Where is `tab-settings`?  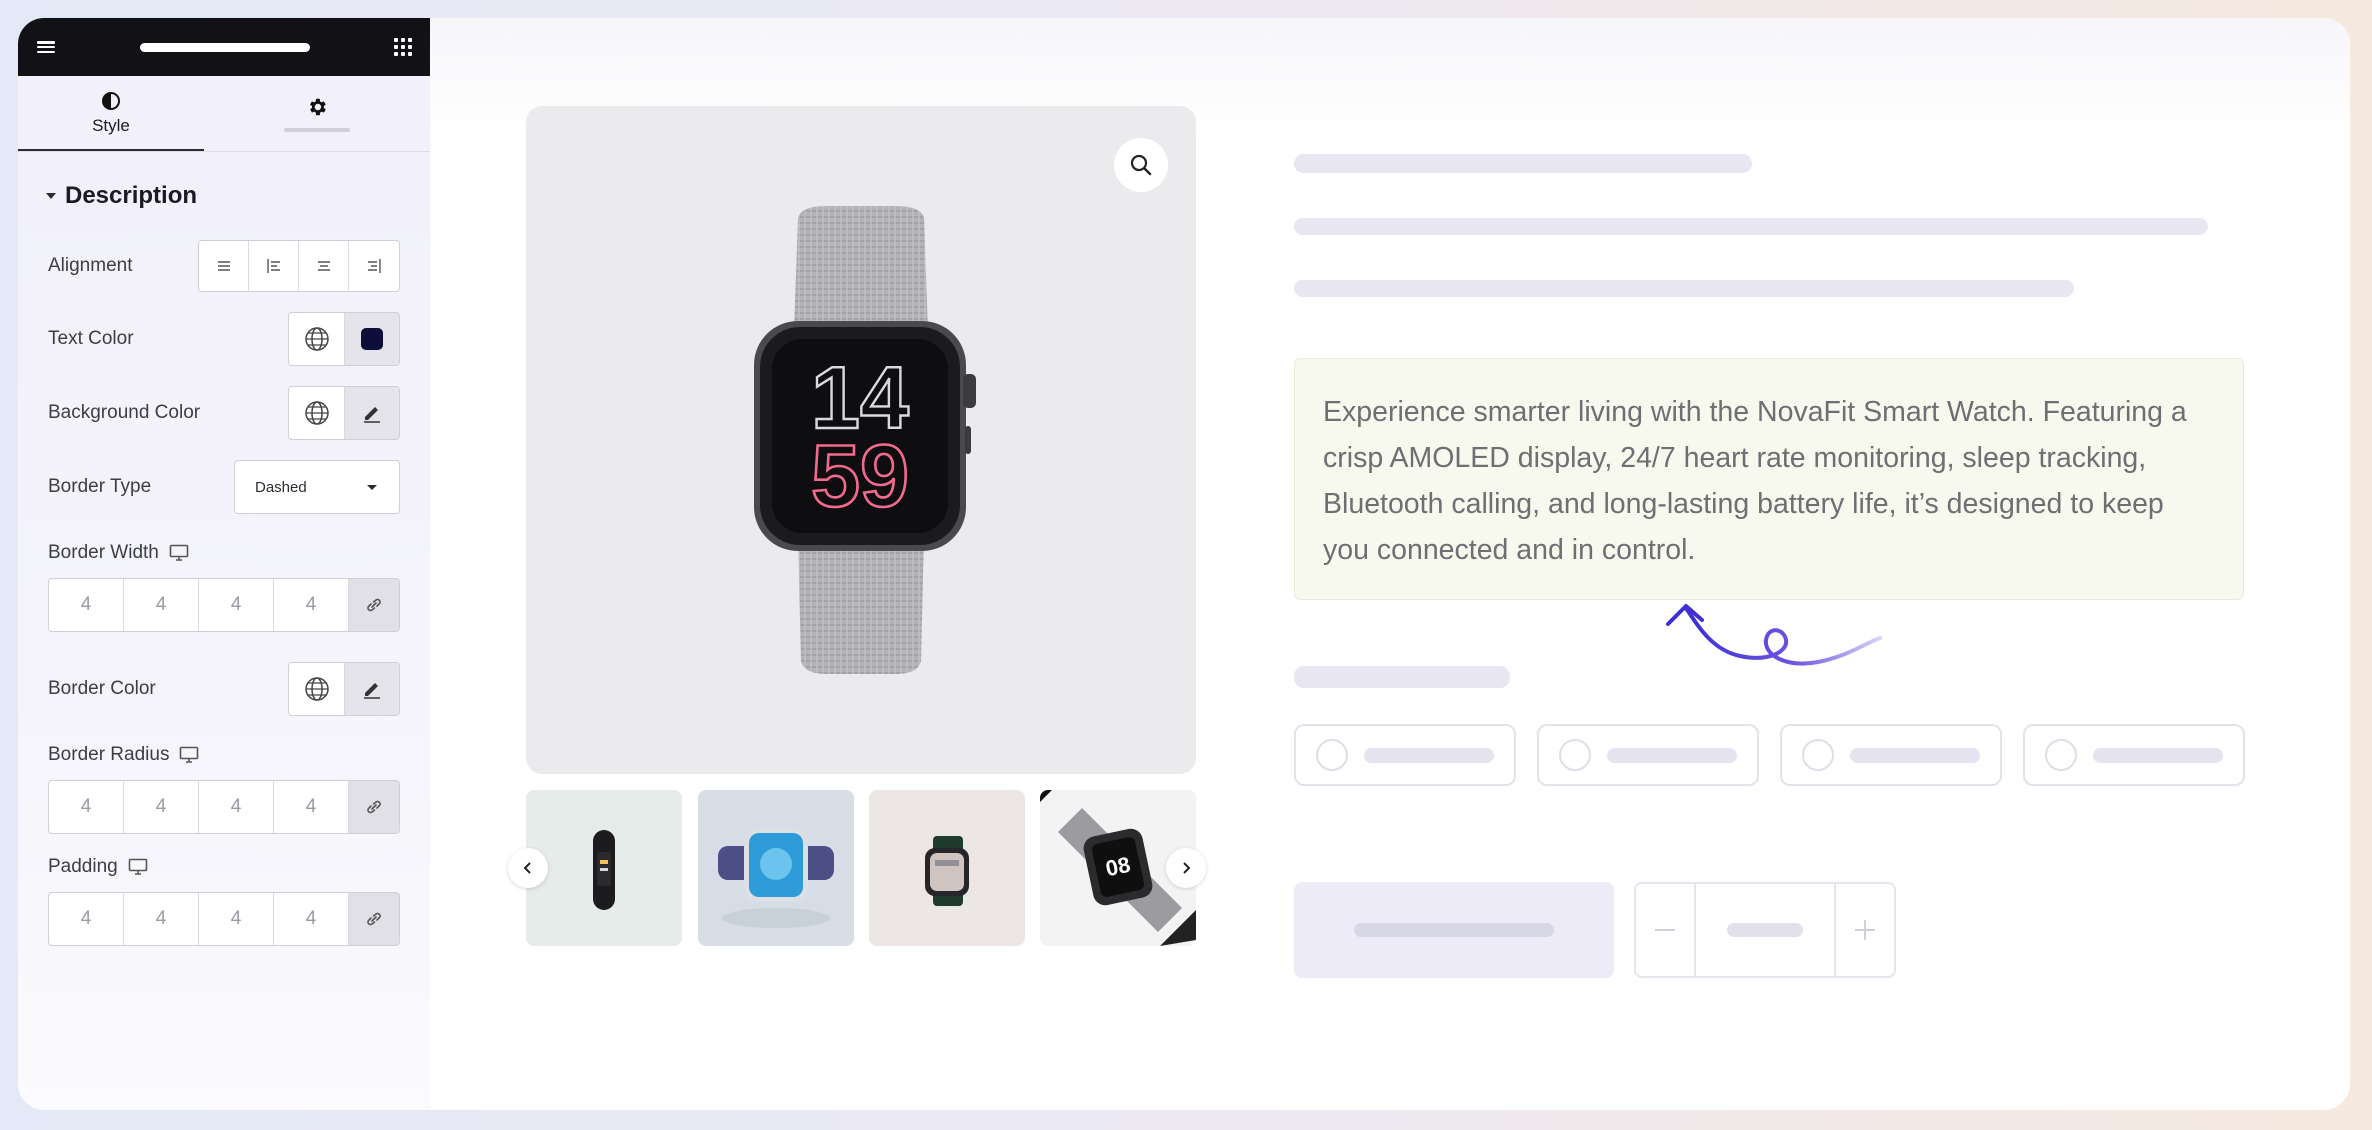 tab-settings is located at coordinates (317, 113).